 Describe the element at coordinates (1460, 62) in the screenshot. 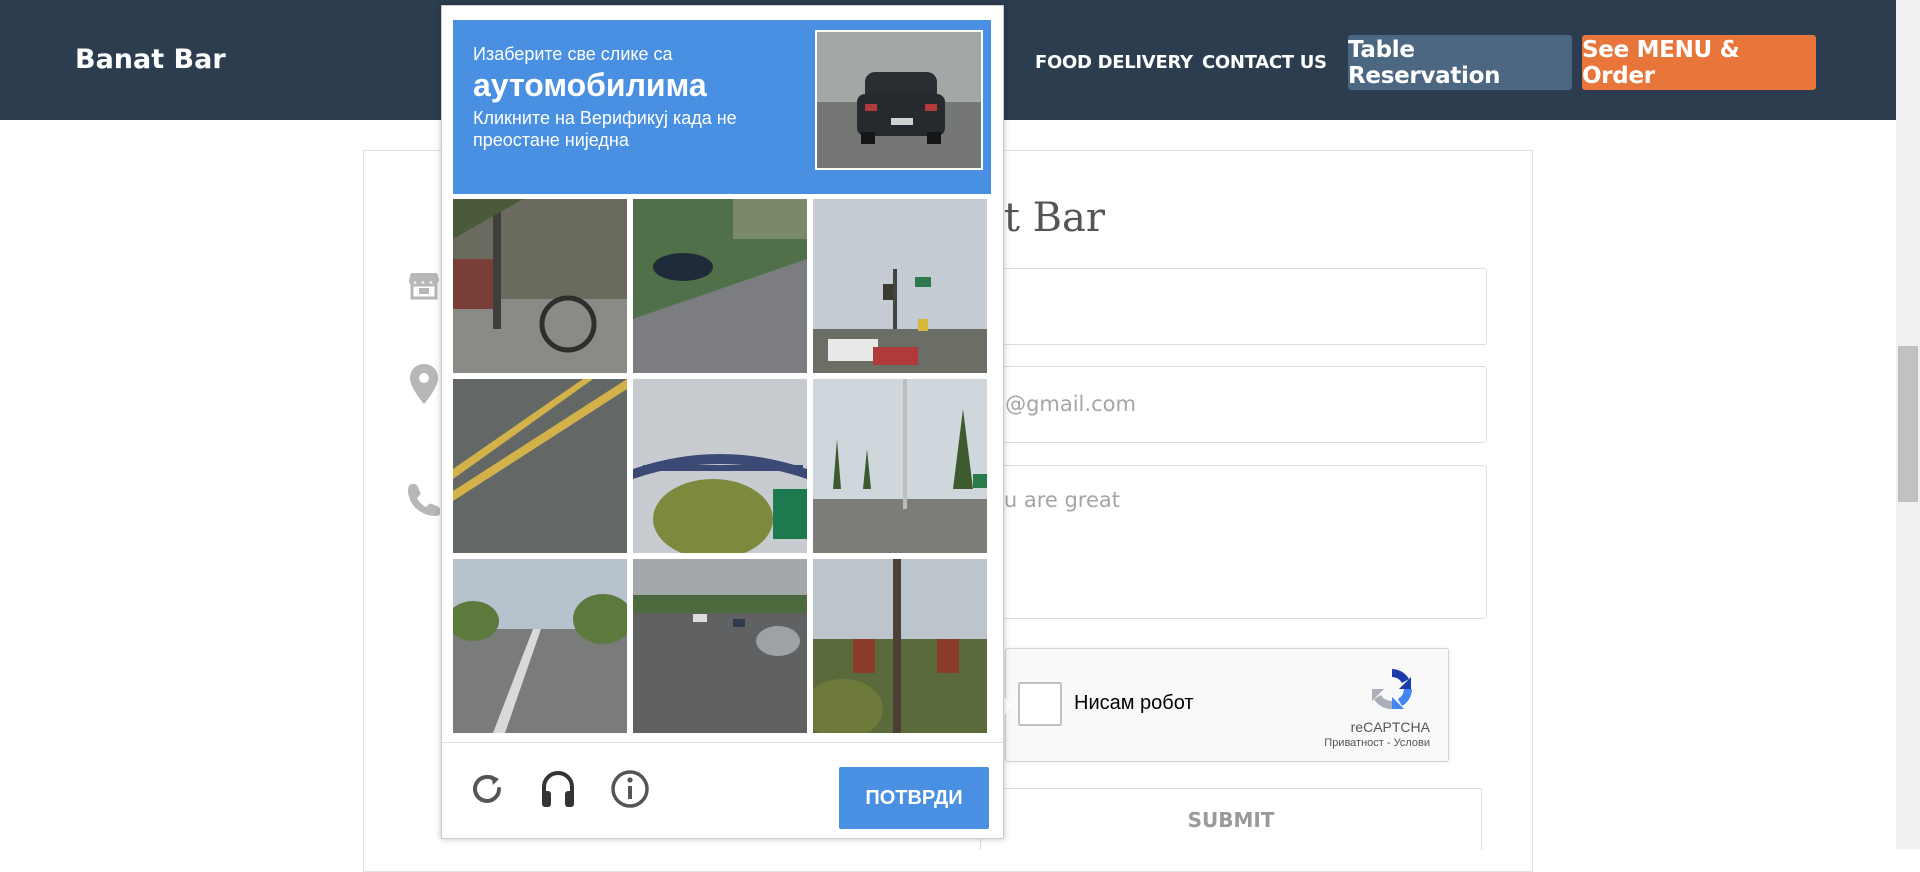

I see `table-reservation-button: Table Reservation` at that location.